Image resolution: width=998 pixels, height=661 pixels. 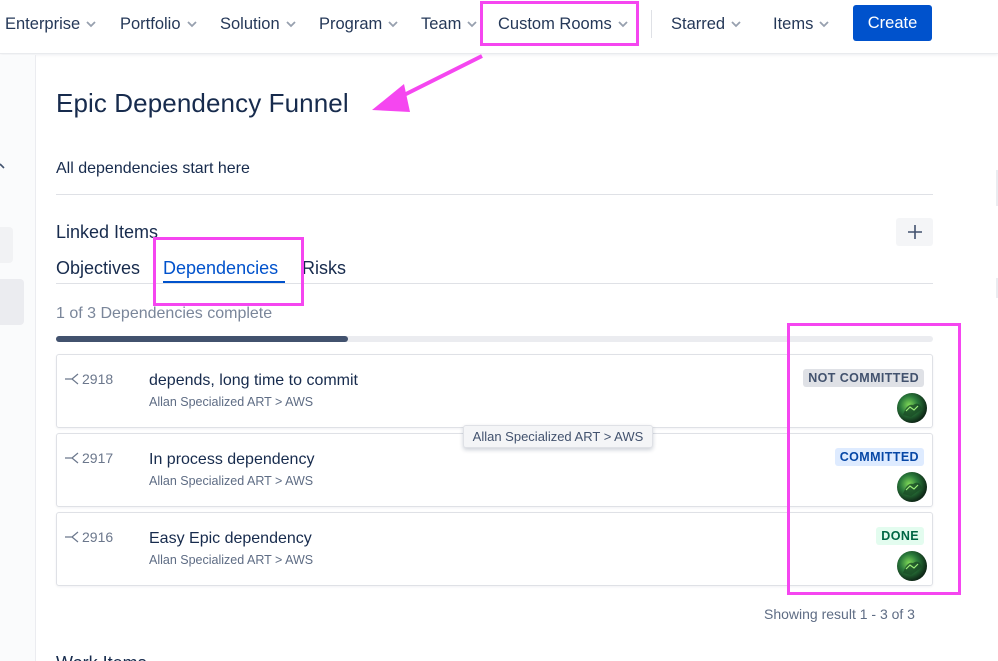 What do you see at coordinates (651, 24) in the screenshot?
I see `nav-divider` at bounding box center [651, 24].